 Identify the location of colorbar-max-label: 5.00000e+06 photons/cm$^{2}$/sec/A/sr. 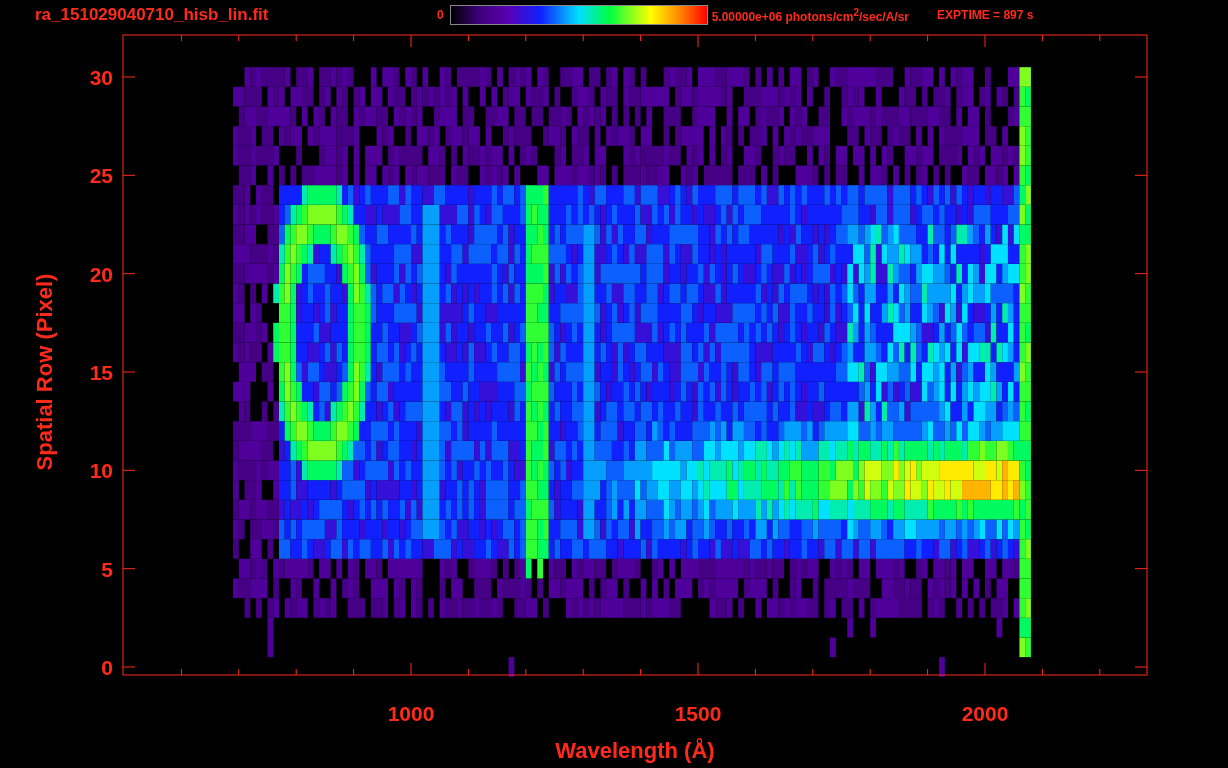
(810, 15).